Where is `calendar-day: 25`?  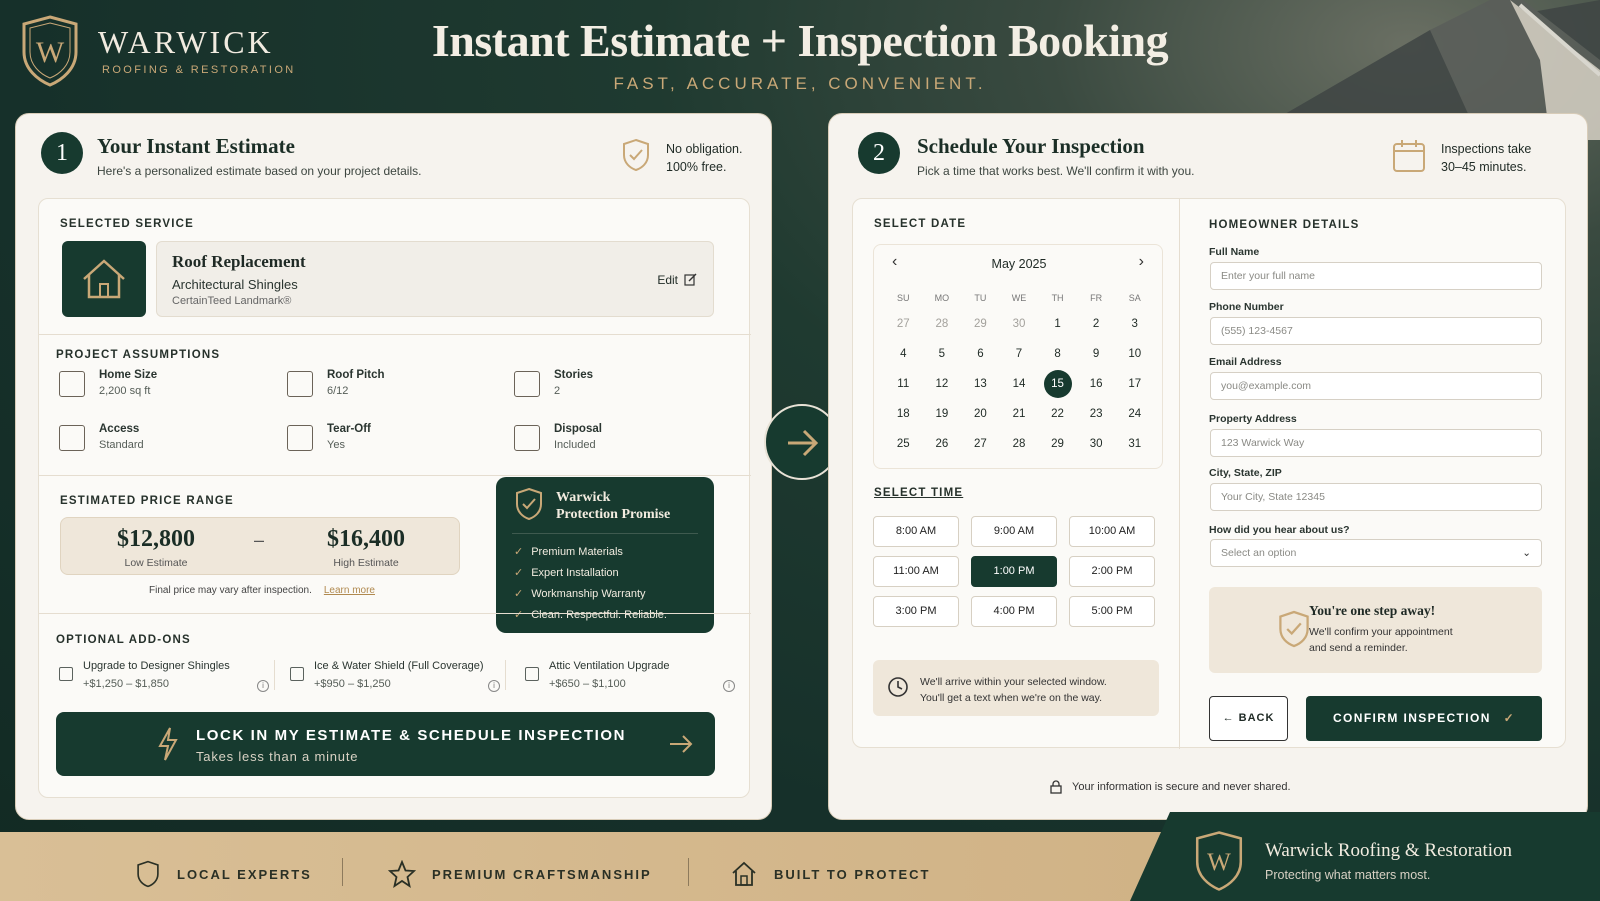 calendar-day: 25 is located at coordinates (903, 444).